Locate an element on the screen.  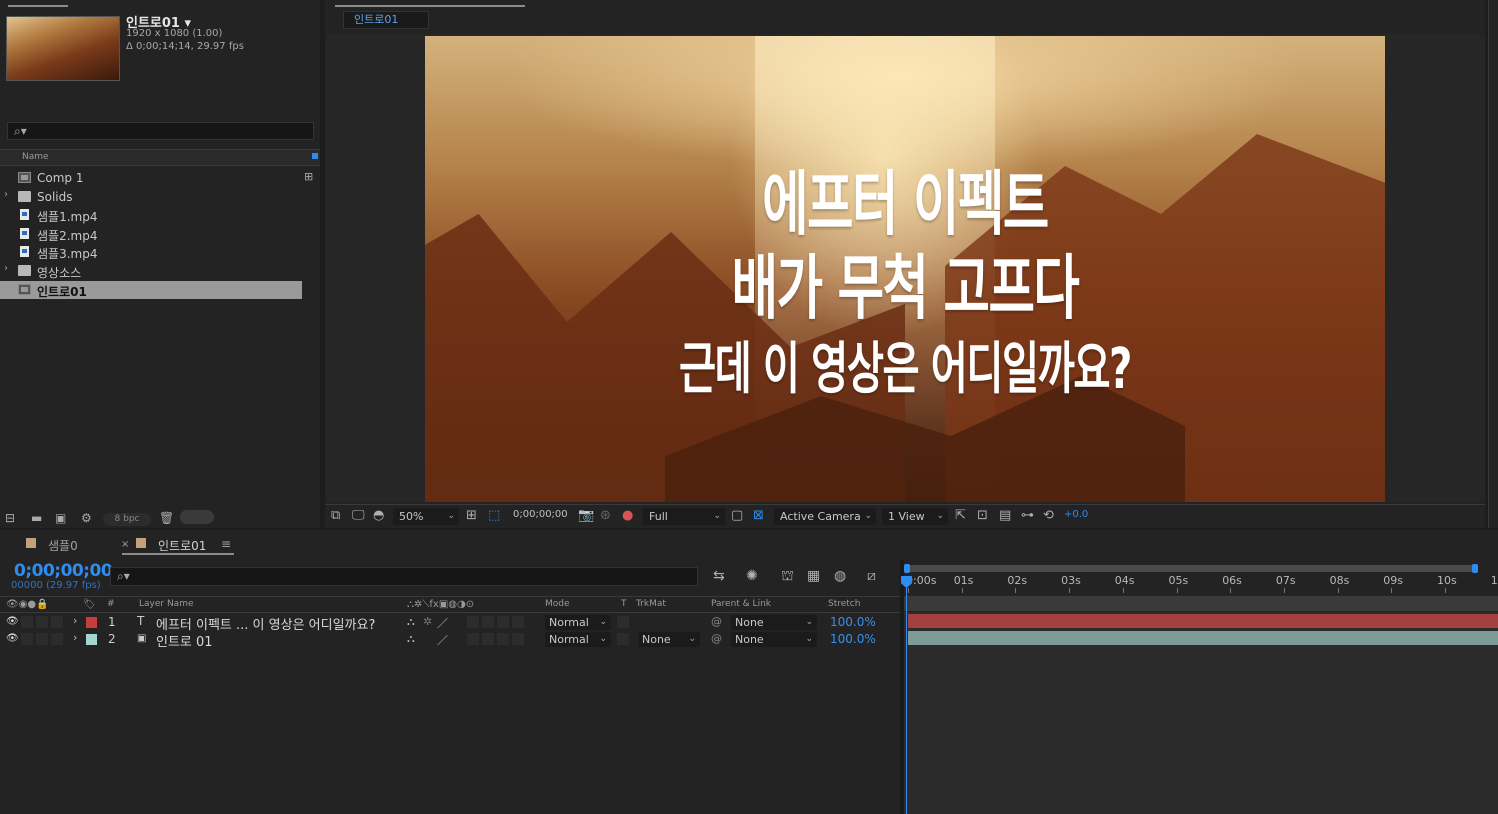
resolution-select: Full ⌄ is located at coordinates (684, 516).